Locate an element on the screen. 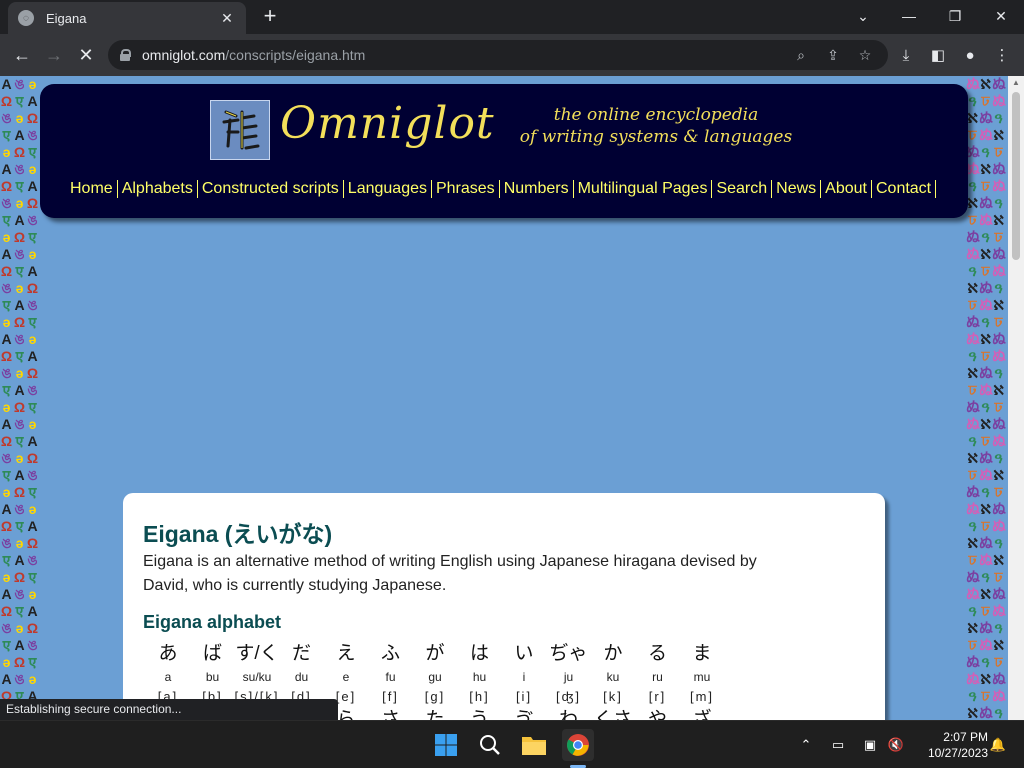  site-name: Omniglot is located at coordinates (387, 123).